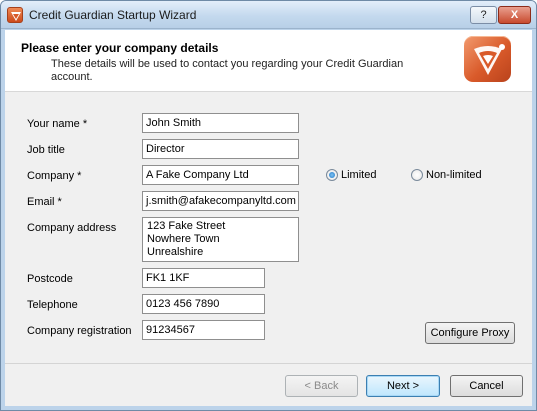  What do you see at coordinates (175, 252) in the screenshot?
I see `address-line-3: Unrealshire` at bounding box center [175, 252].